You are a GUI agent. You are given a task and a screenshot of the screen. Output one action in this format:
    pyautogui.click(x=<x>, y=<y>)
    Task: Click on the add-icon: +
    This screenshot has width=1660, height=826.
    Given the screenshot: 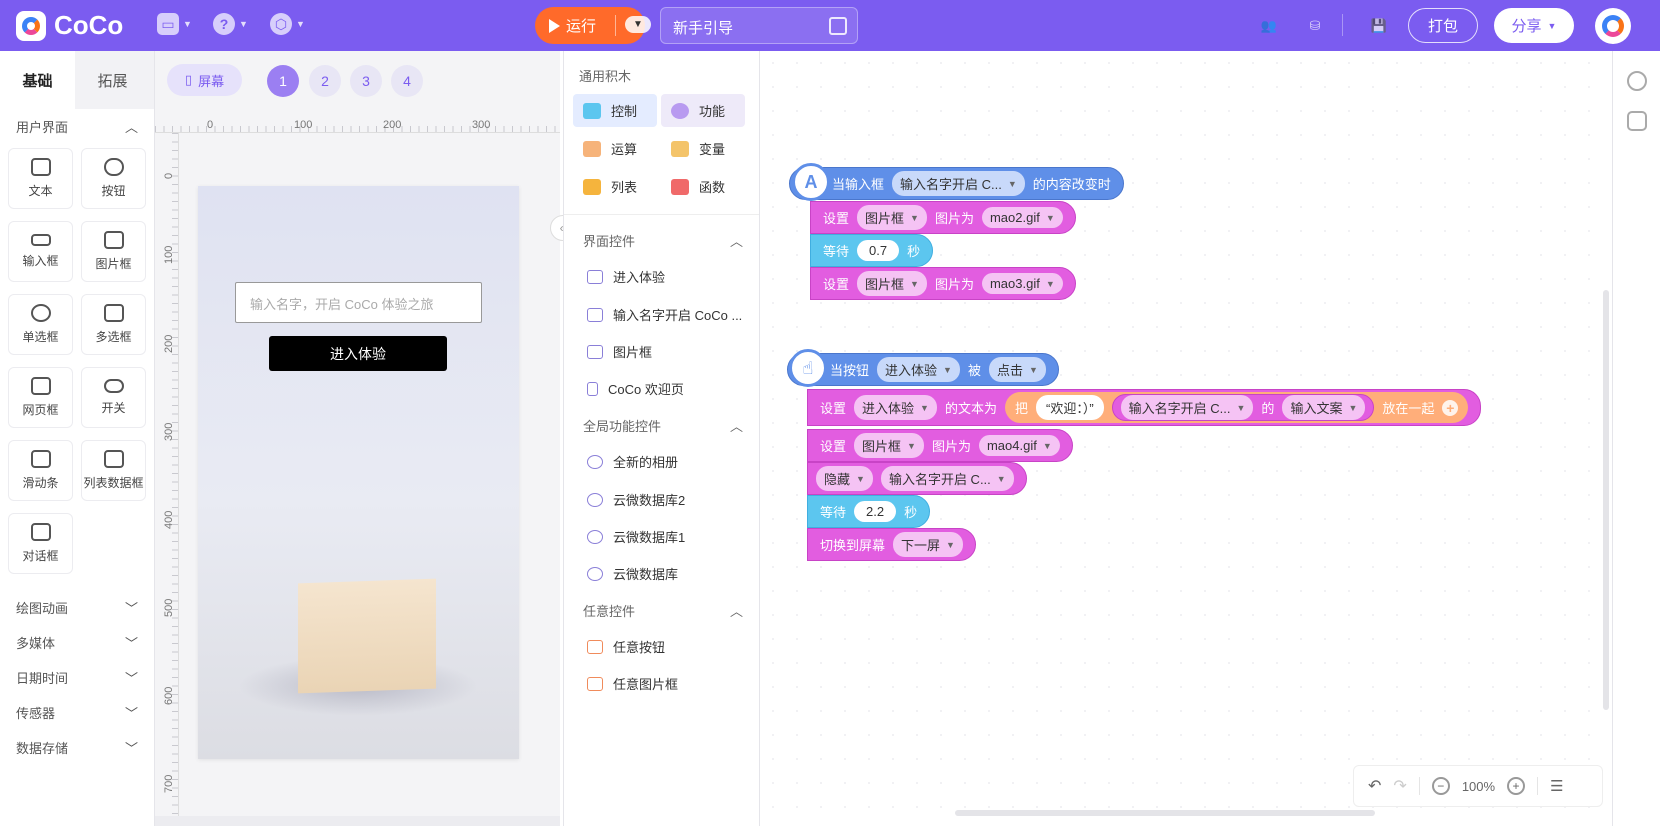 What is the action you would take?
    pyautogui.click(x=1450, y=407)
    